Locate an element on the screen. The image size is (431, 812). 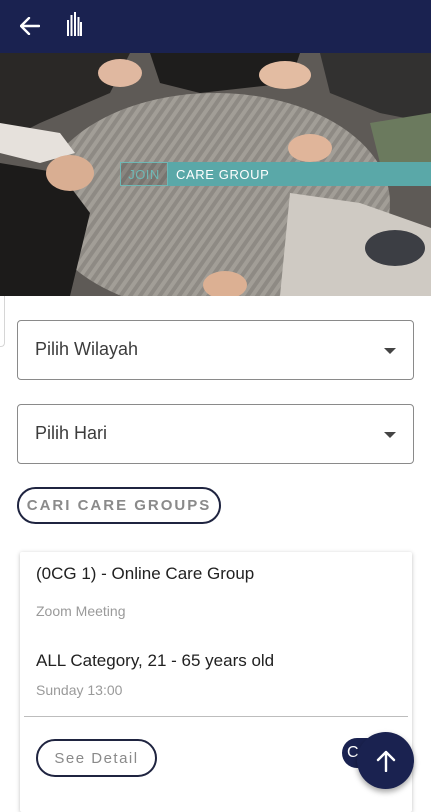
app-bar is located at coordinates (215, 26).